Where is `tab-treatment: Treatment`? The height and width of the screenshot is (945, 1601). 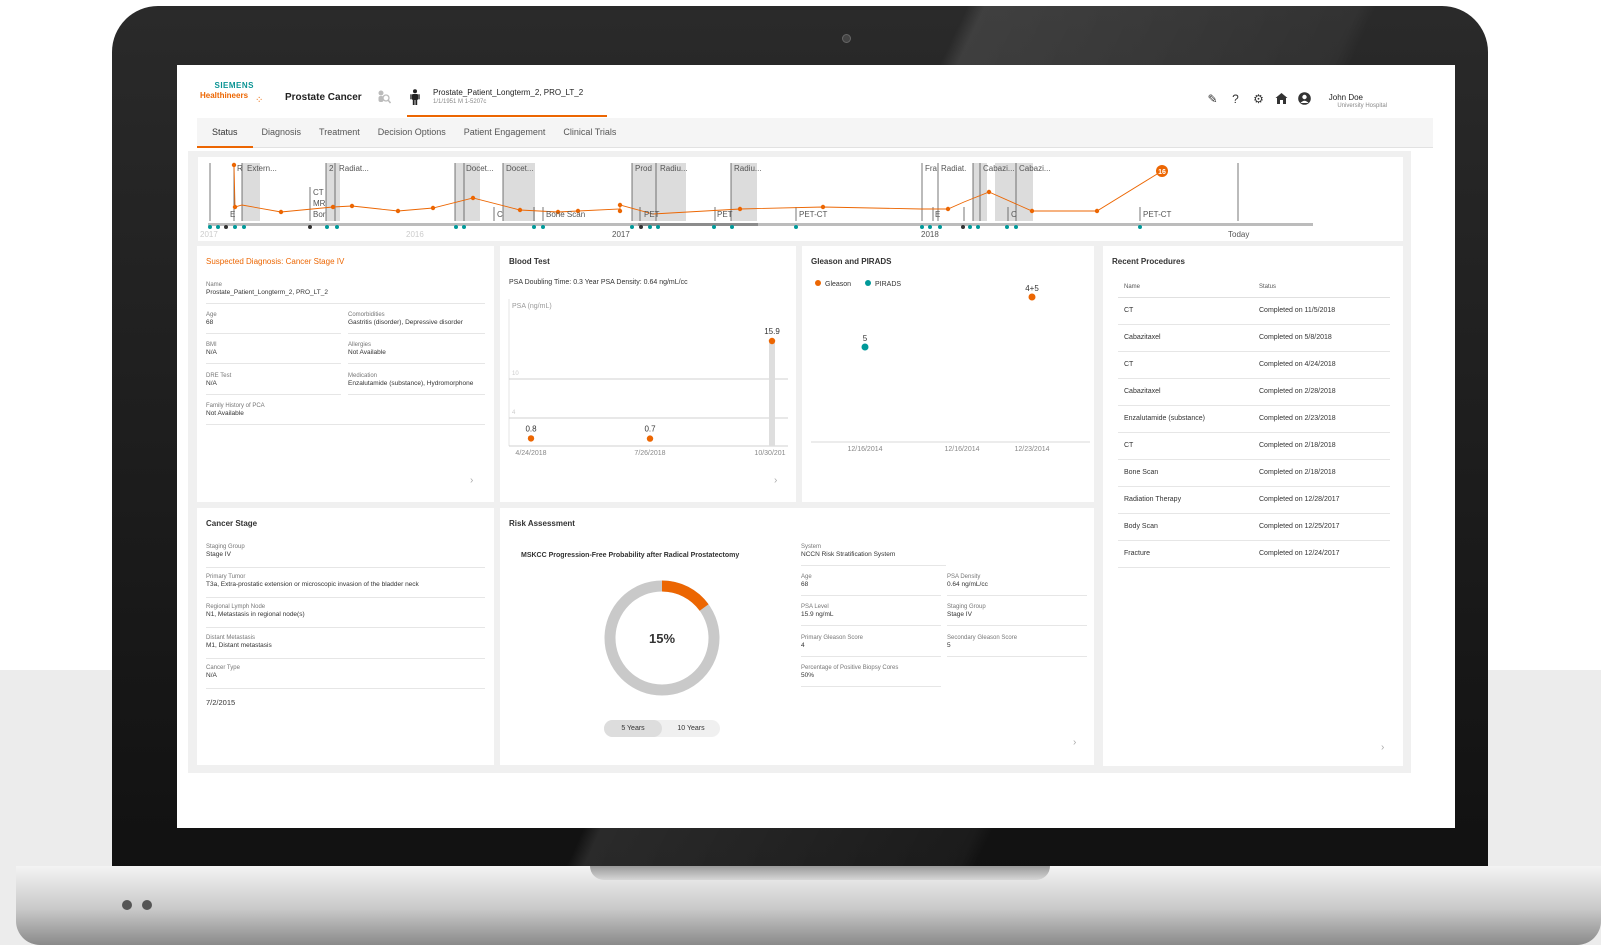 tab-treatment: Treatment is located at coordinates (339, 133).